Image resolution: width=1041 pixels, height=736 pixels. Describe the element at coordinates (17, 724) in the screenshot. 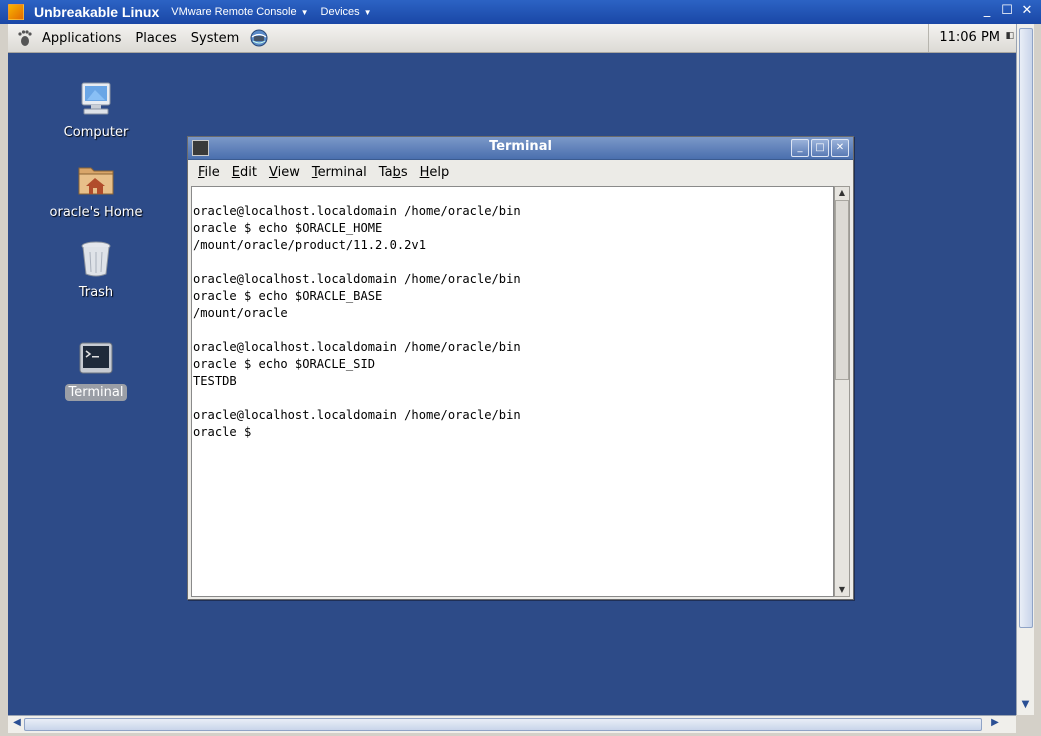

I see `scroll-left-icon: ◀` at that location.